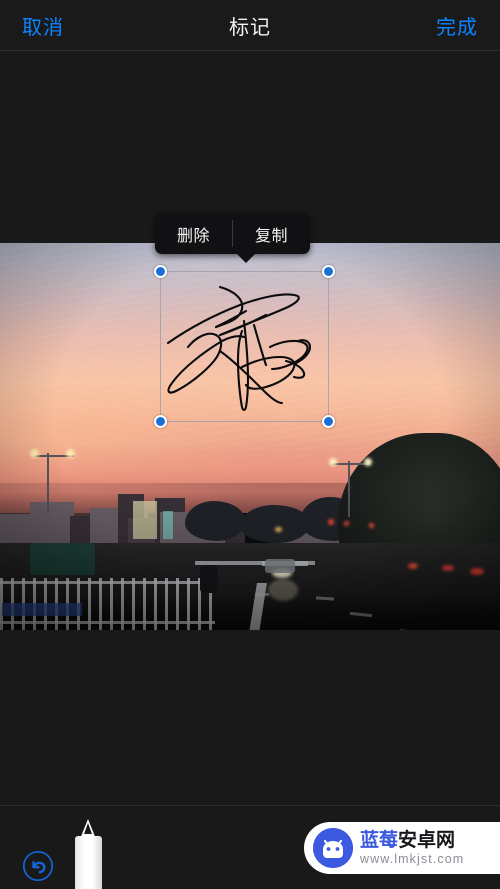  What do you see at coordinates (271, 233) in the screenshot?
I see `context-menu-copy: 复制` at bounding box center [271, 233].